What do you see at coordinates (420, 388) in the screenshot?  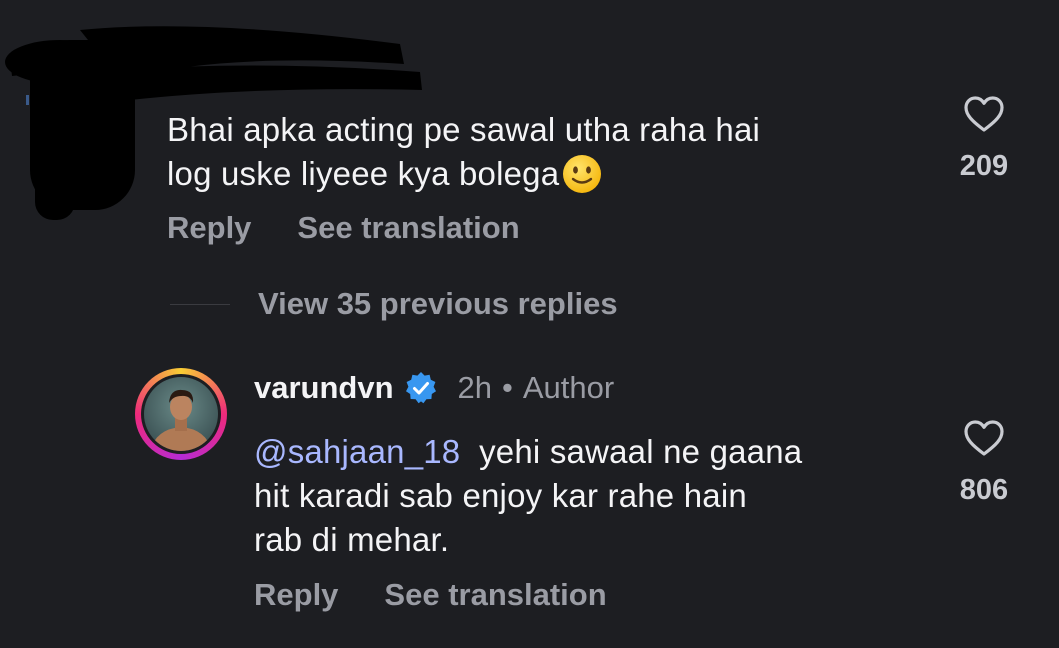 I see `verified-badge-icon` at bounding box center [420, 388].